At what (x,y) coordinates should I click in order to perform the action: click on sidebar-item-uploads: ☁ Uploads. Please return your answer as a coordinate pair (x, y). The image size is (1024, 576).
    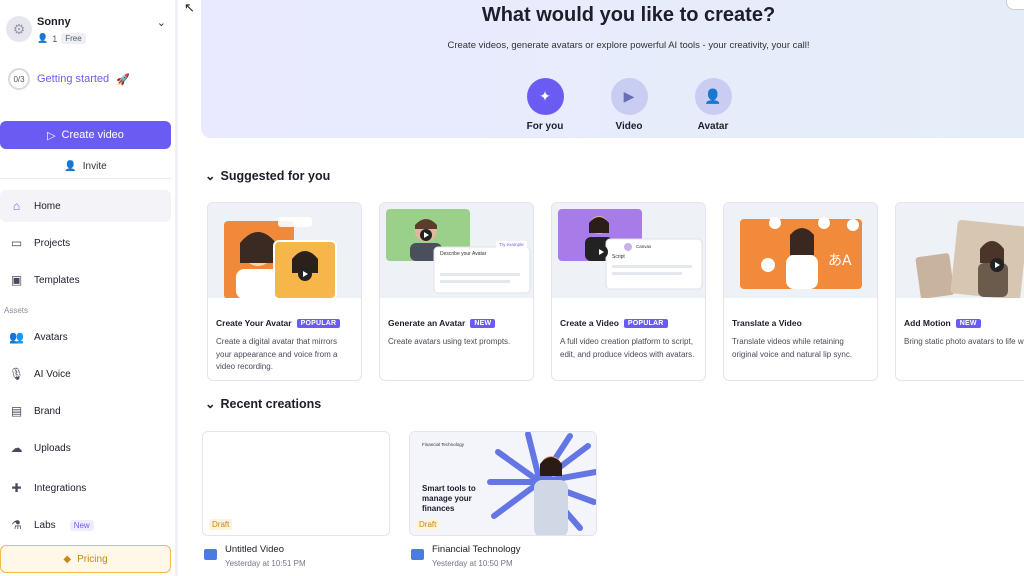
    Looking at the image, I should click on (85, 448).